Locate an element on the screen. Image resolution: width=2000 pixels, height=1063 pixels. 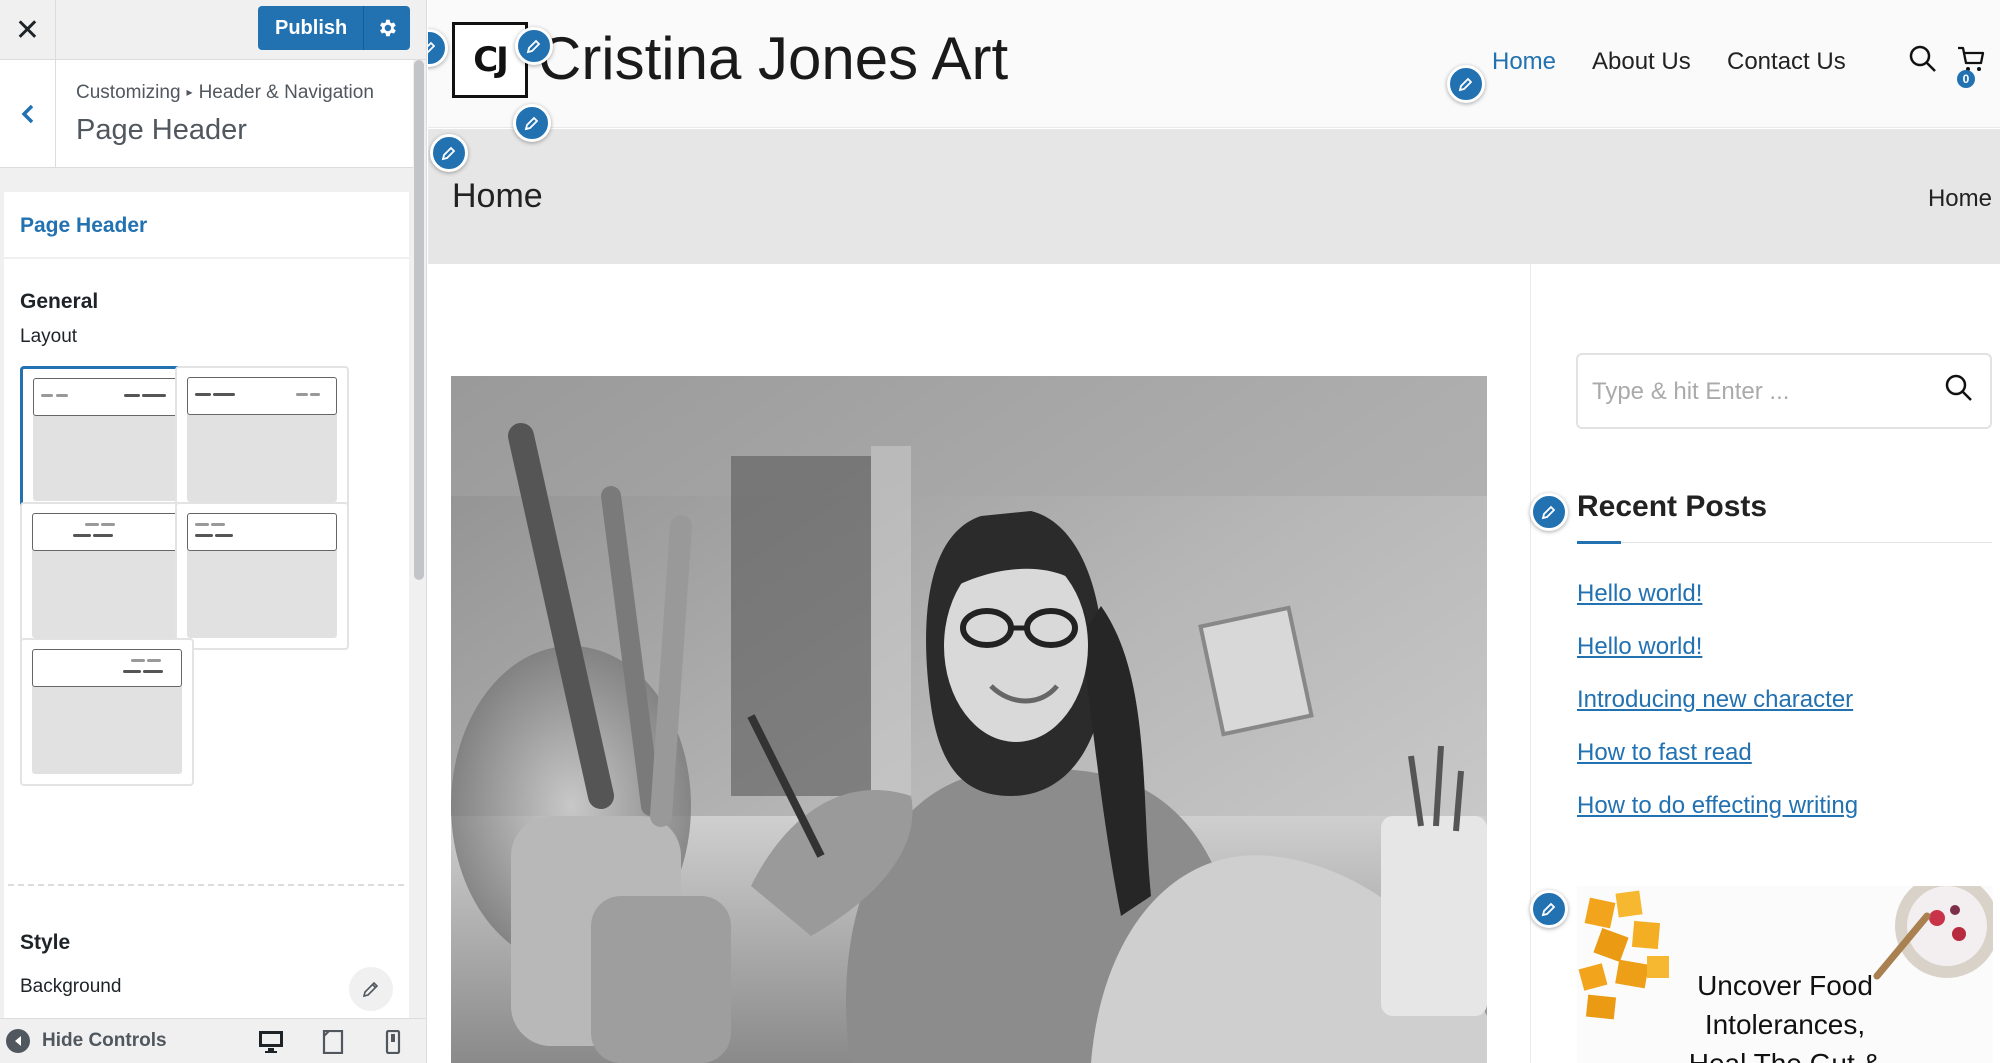
sidebar-search-box is located at coordinates (1784, 391).